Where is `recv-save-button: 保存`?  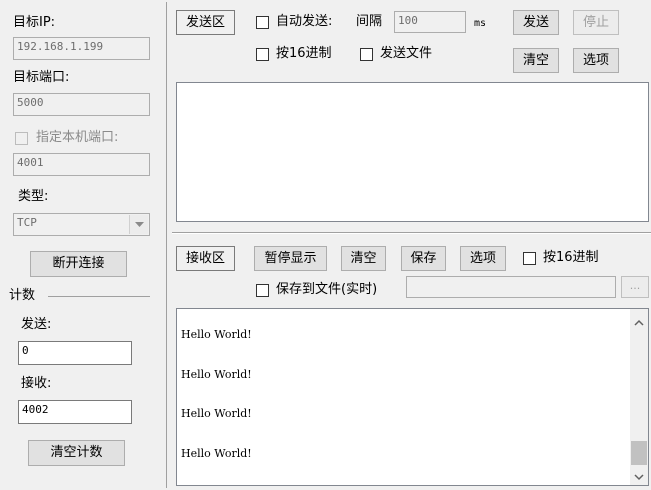
recv-save-button: 保存 is located at coordinates (423, 258).